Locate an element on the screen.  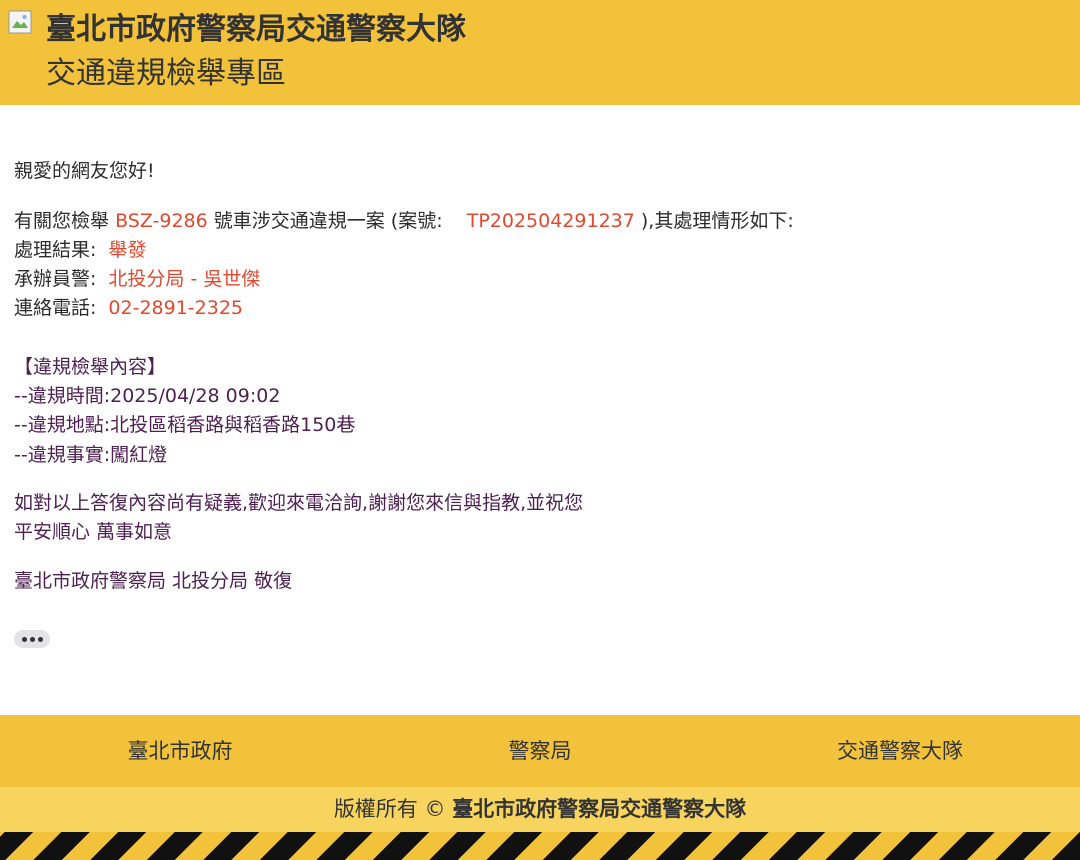
org-title: 臺北市政府警察局交通警察大隊 is located at coordinates (256, 29).